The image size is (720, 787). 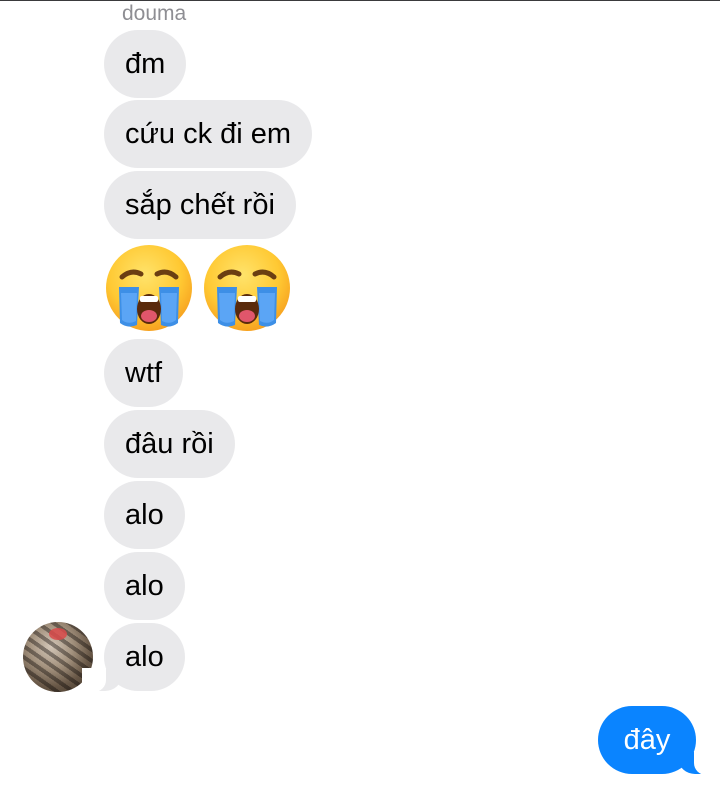 What do you see at coordinates (360, 0) in the screenshot?
I see `top-divider` at bounding box center [360, 0].